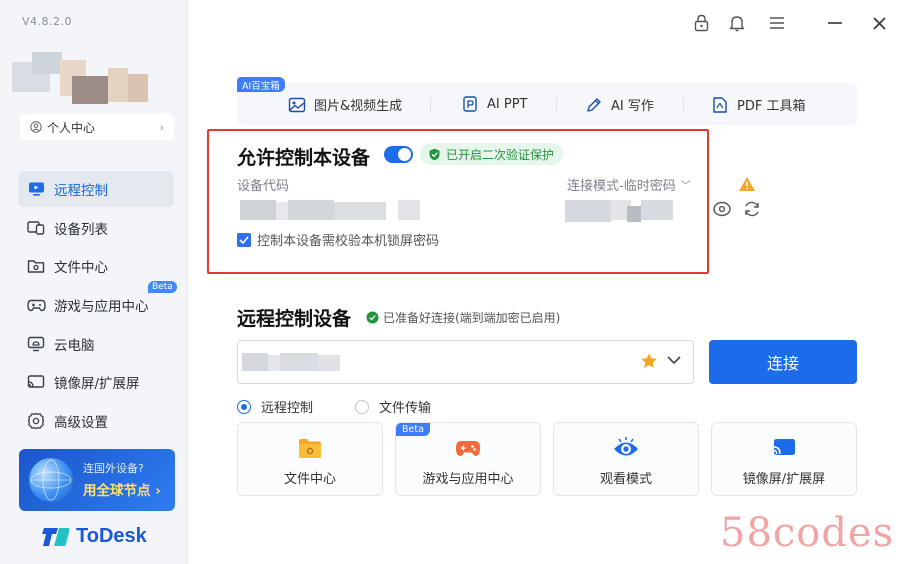 The width and height of the screenshot is (920, 564). What do you see at coordinates (362, 406) in the screenshot?
I see `radio-unselected` at bounding box center [362, 406].